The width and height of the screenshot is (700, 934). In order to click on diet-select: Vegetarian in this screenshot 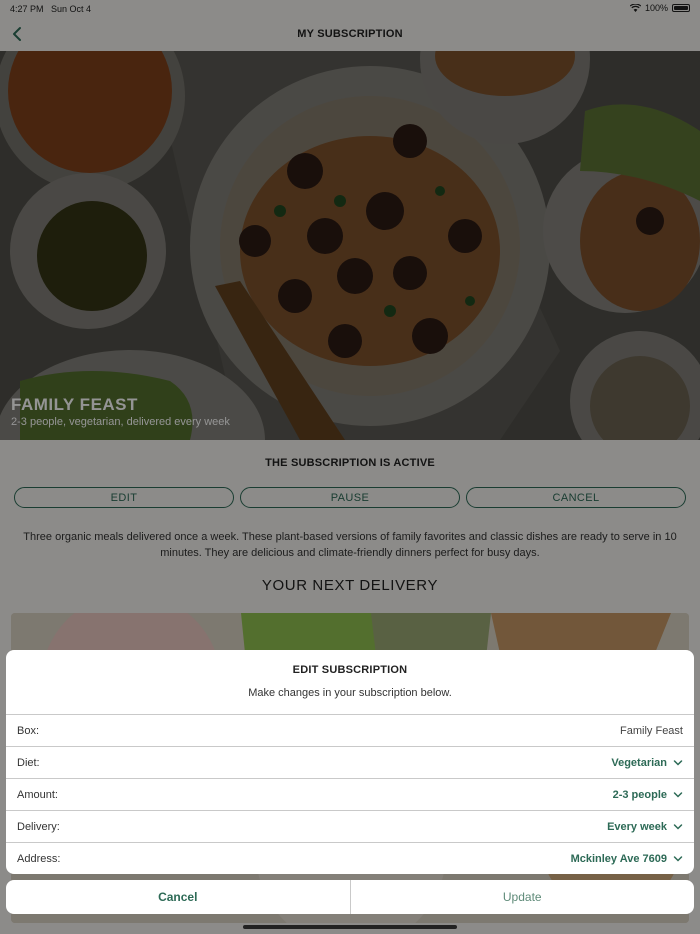, I will do `click(647, 763)`.